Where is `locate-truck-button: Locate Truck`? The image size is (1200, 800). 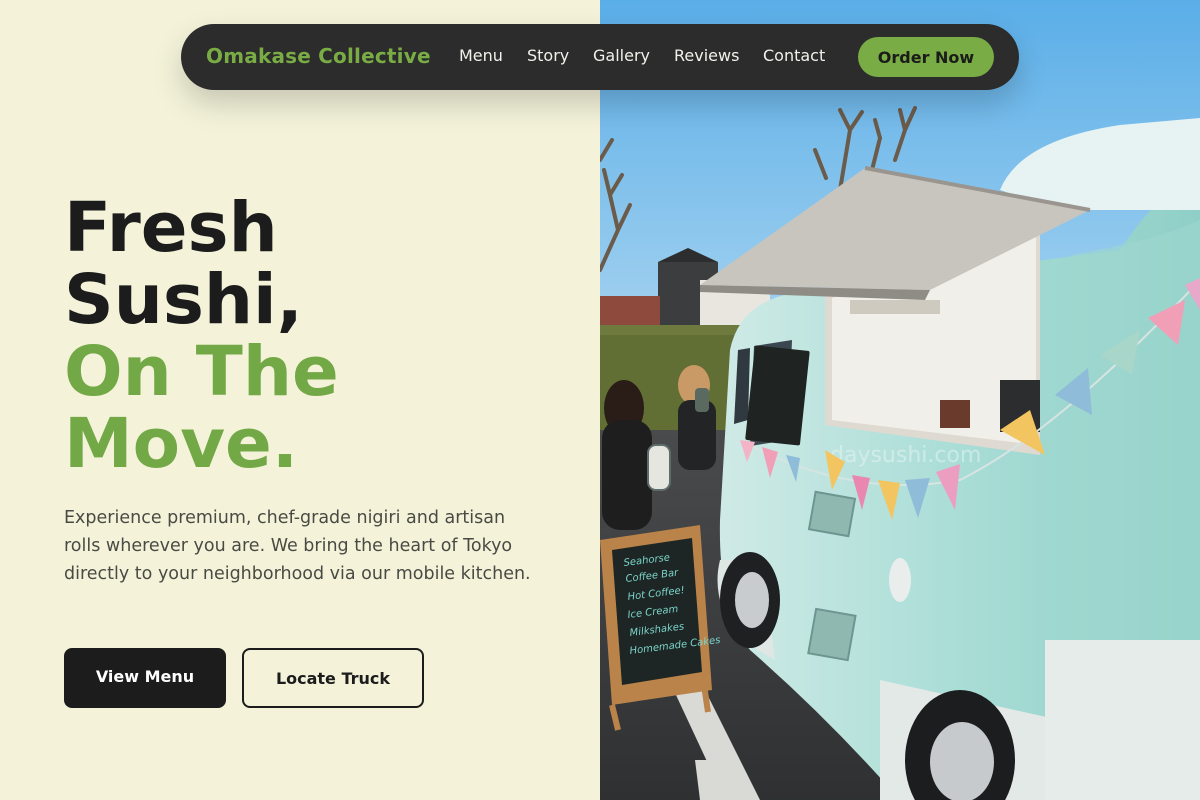 locate-truck-button: Locate Truck is located at coordinates (333, 678).